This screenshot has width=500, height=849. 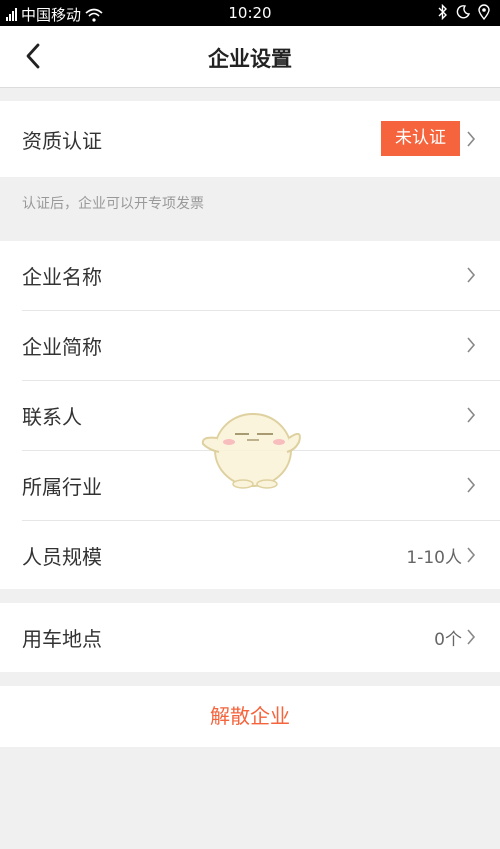 What do you see at coordinates (251, 451) in the screenshot?
I see `mascot-watermark` at bounding box center [251, 451].